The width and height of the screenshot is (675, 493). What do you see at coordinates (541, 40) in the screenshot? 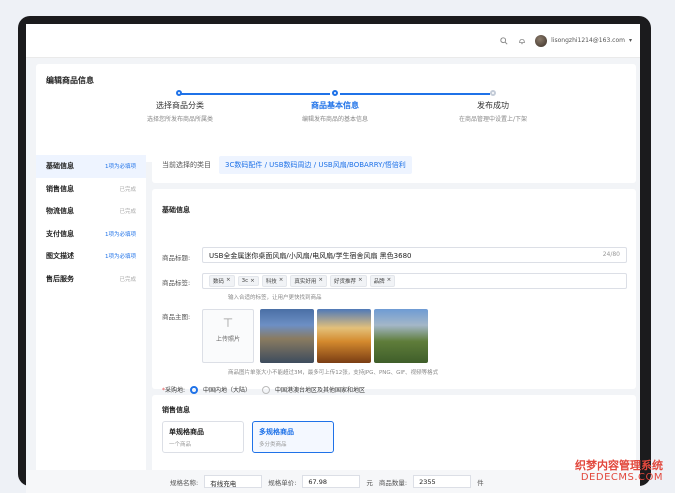
I see `avatar` at bounding box center [541, 40].